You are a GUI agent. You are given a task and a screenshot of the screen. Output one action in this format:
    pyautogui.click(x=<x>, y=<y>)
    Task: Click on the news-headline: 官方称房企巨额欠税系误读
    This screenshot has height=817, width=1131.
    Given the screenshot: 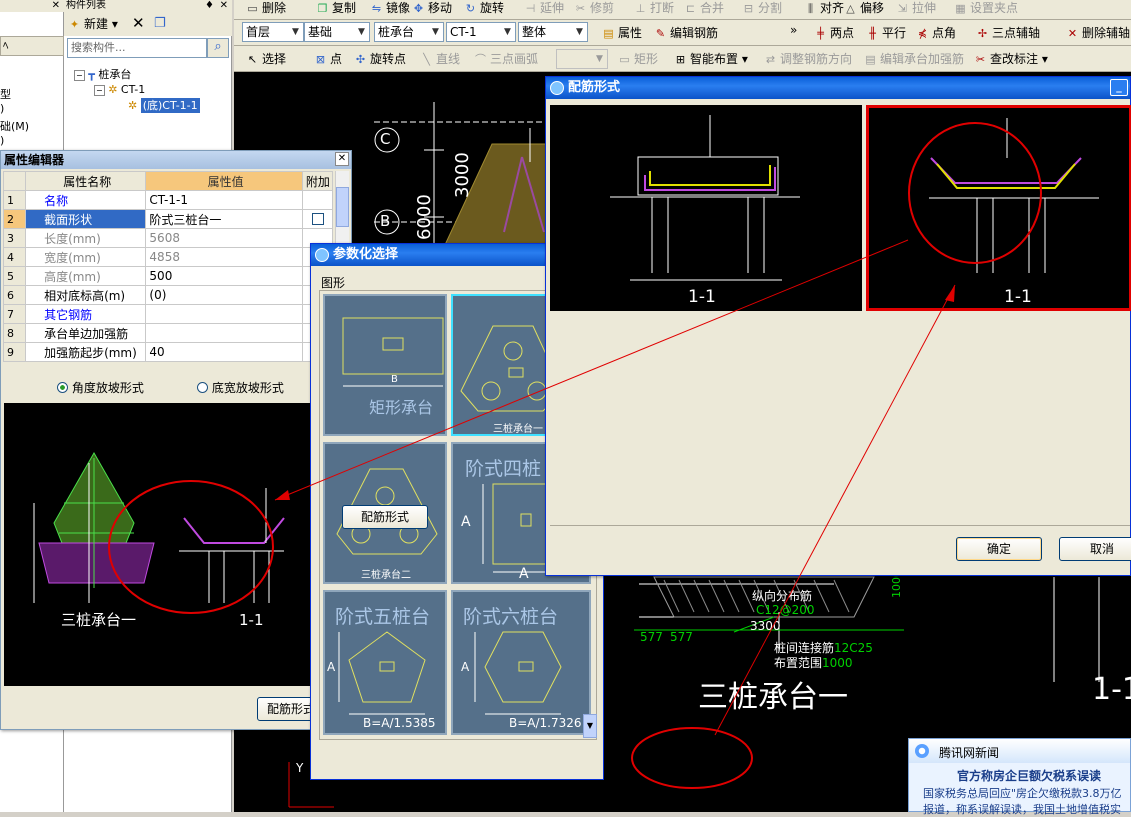 What is the action you would take?
    pyautogui.click(x=1029, y=775)
    